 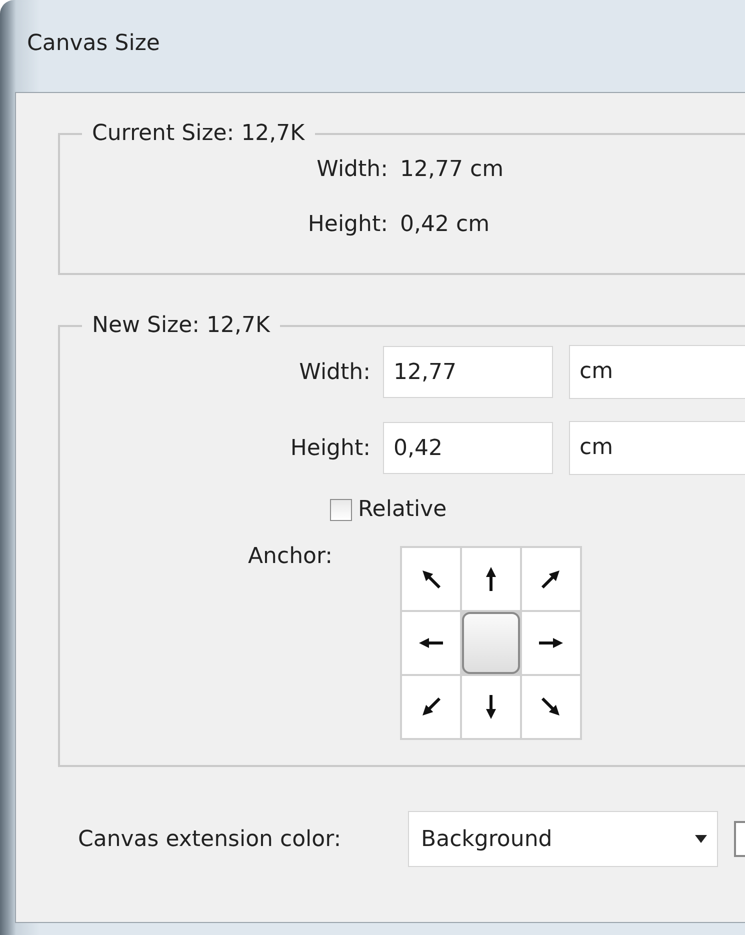 I want to click on dropdown-arrow-icon, so click(x=701, y=839).